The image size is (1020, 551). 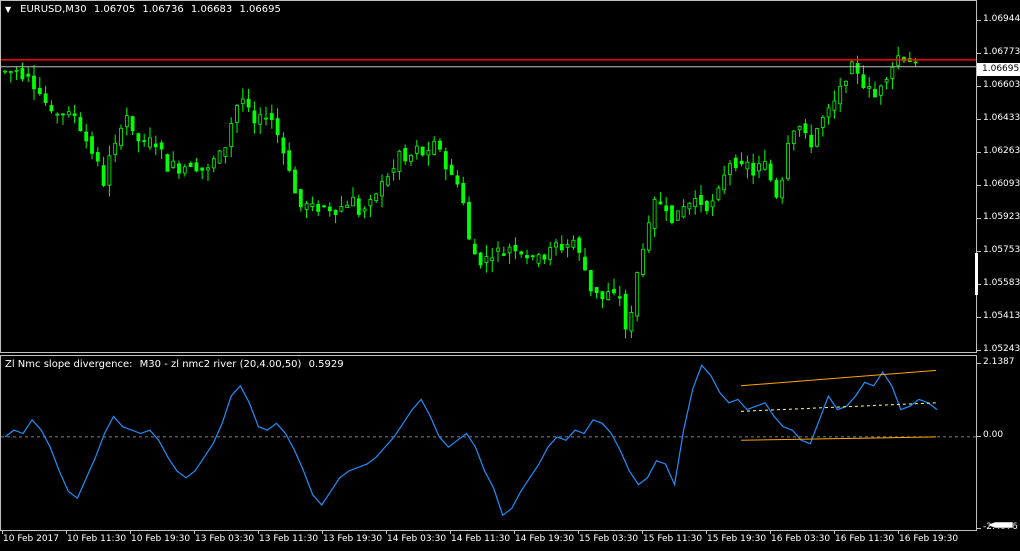 I want to click on price-tick: 1.05413, so click(x=998, y=316).